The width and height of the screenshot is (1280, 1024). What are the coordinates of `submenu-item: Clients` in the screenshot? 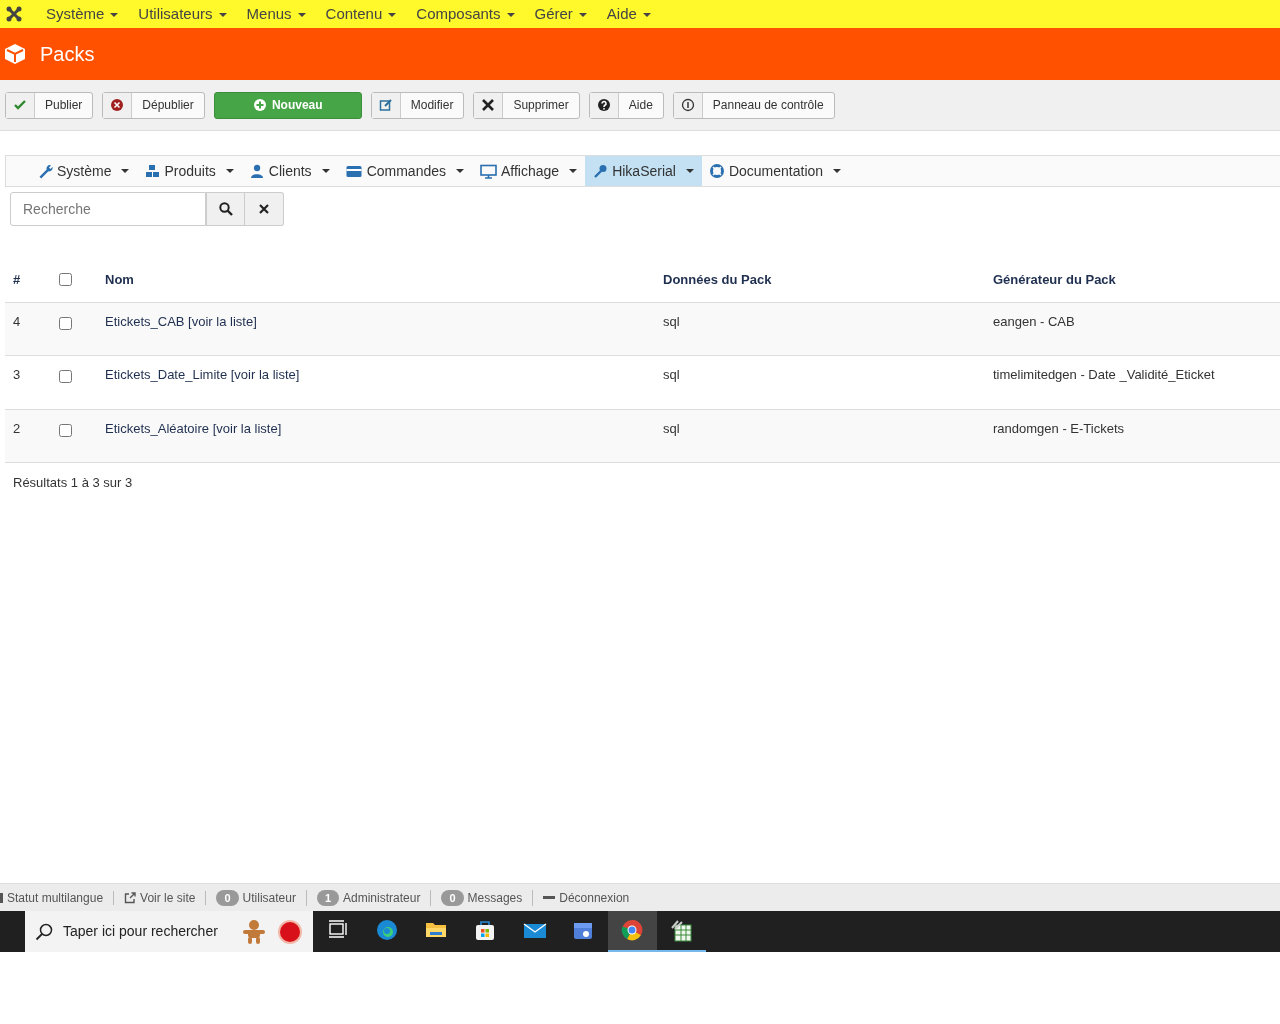 It's located at (289, 171).